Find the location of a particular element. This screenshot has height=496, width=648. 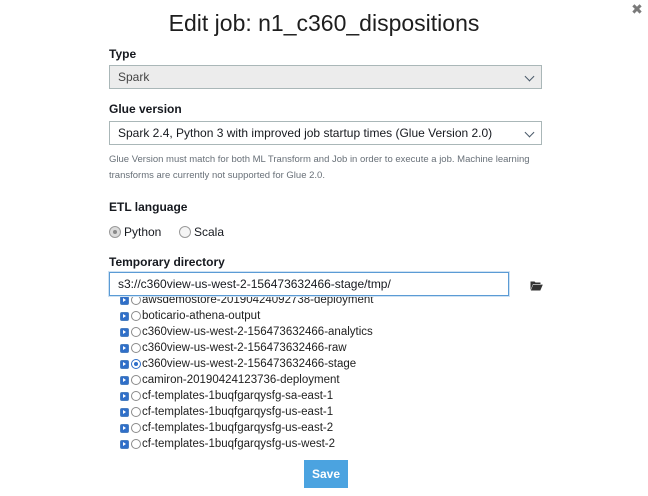

temp-dir-label: Temporary directory is located at coordinates (167, 262).